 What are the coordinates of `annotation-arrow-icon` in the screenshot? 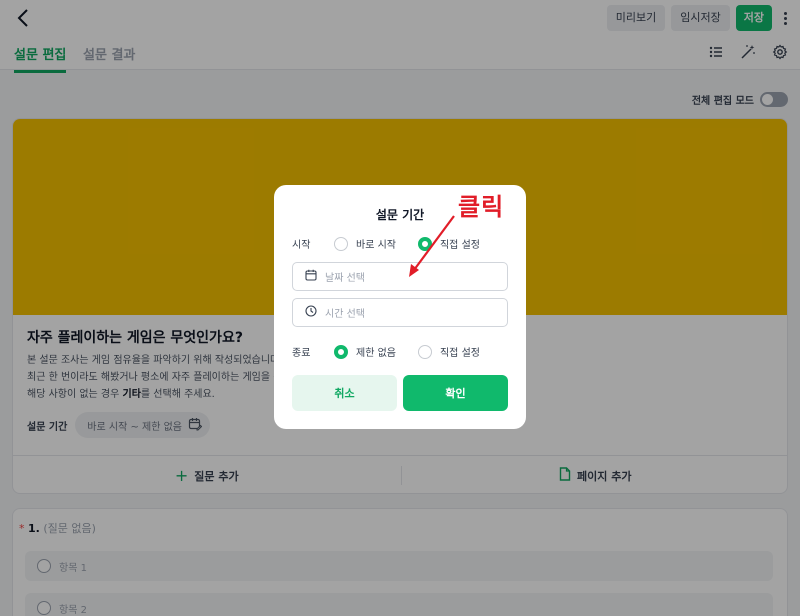 It's located at (432, 246).